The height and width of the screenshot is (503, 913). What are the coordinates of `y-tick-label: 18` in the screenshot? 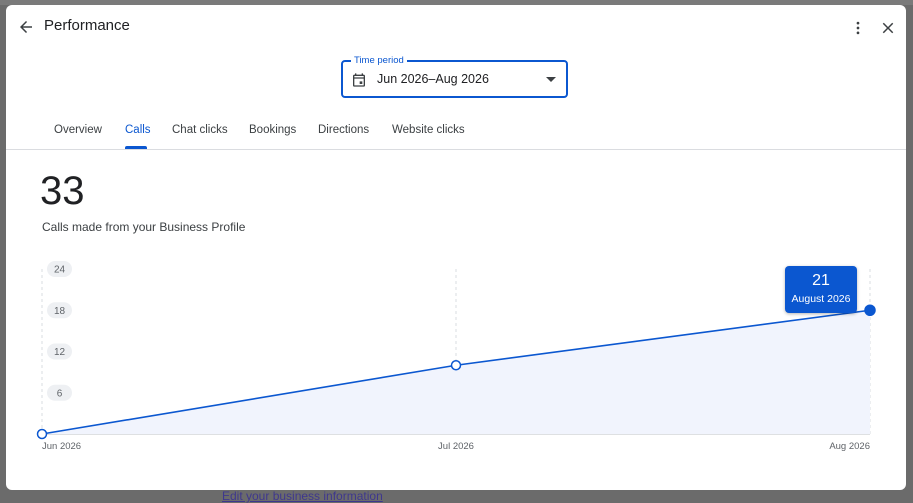 It's located at (60, 311).